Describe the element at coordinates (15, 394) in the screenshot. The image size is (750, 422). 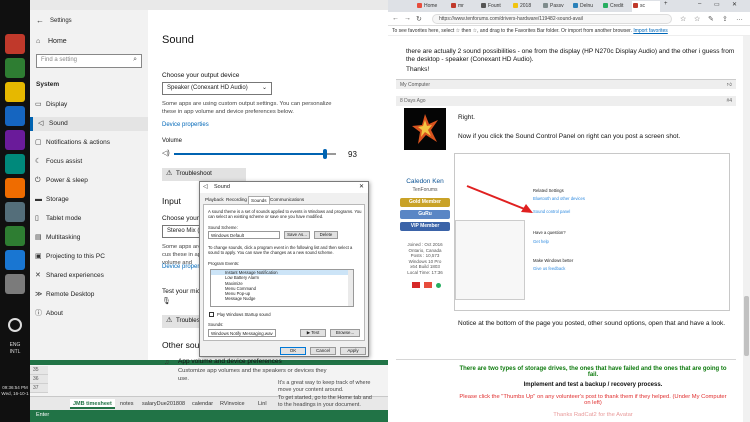
I see `clock-date: Wed, 16-10-1` at that location.